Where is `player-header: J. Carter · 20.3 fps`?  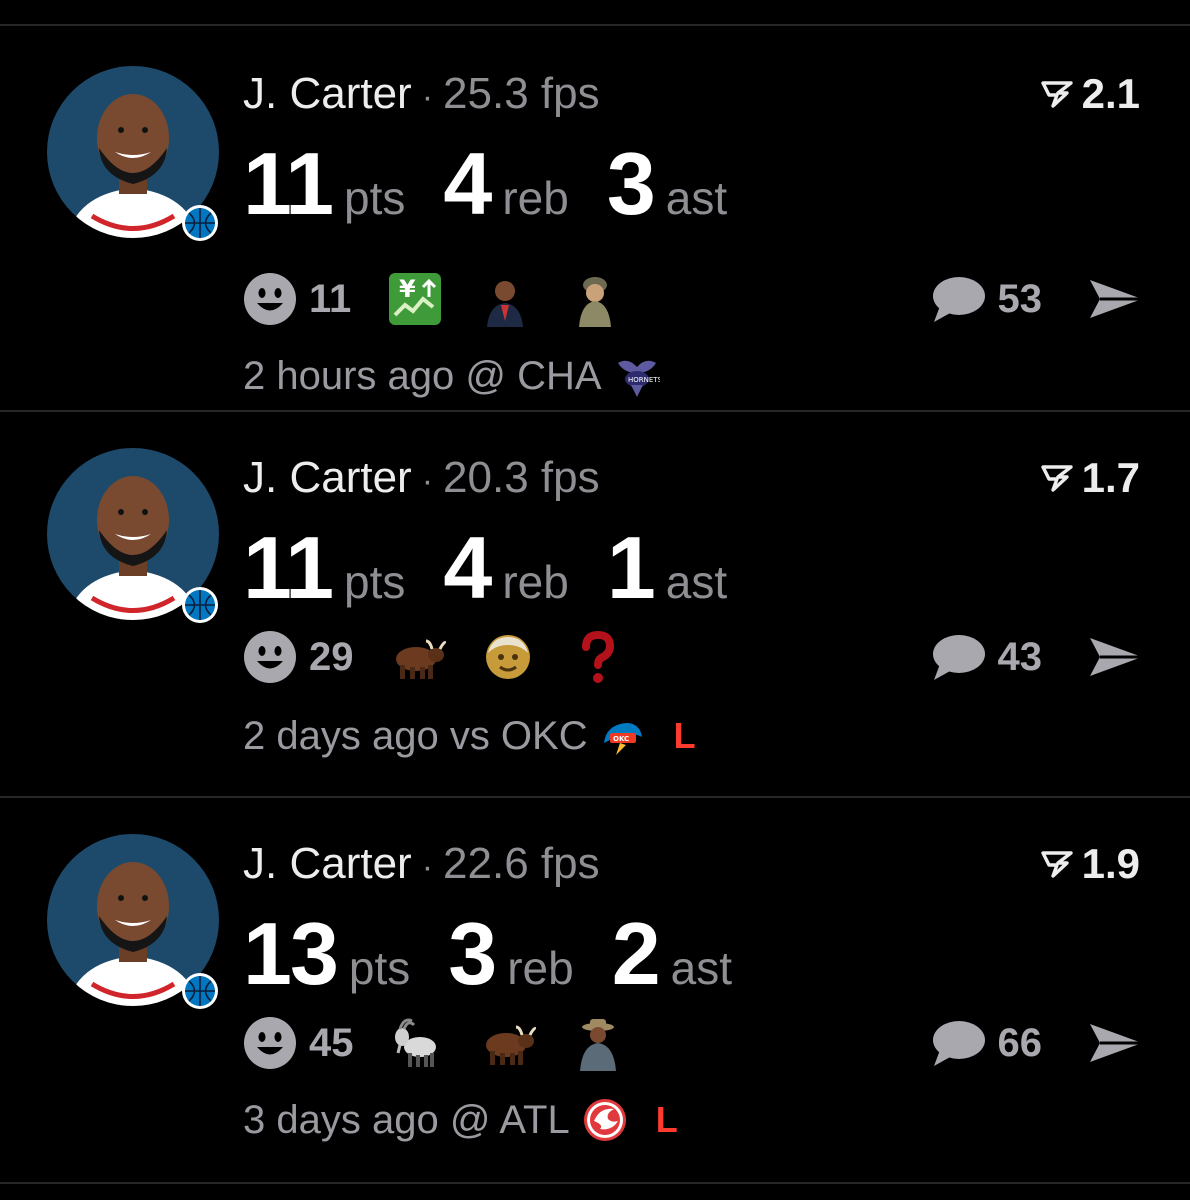
player-header: J. Carter · 20.3 fps is located at coordinates (421, 479).